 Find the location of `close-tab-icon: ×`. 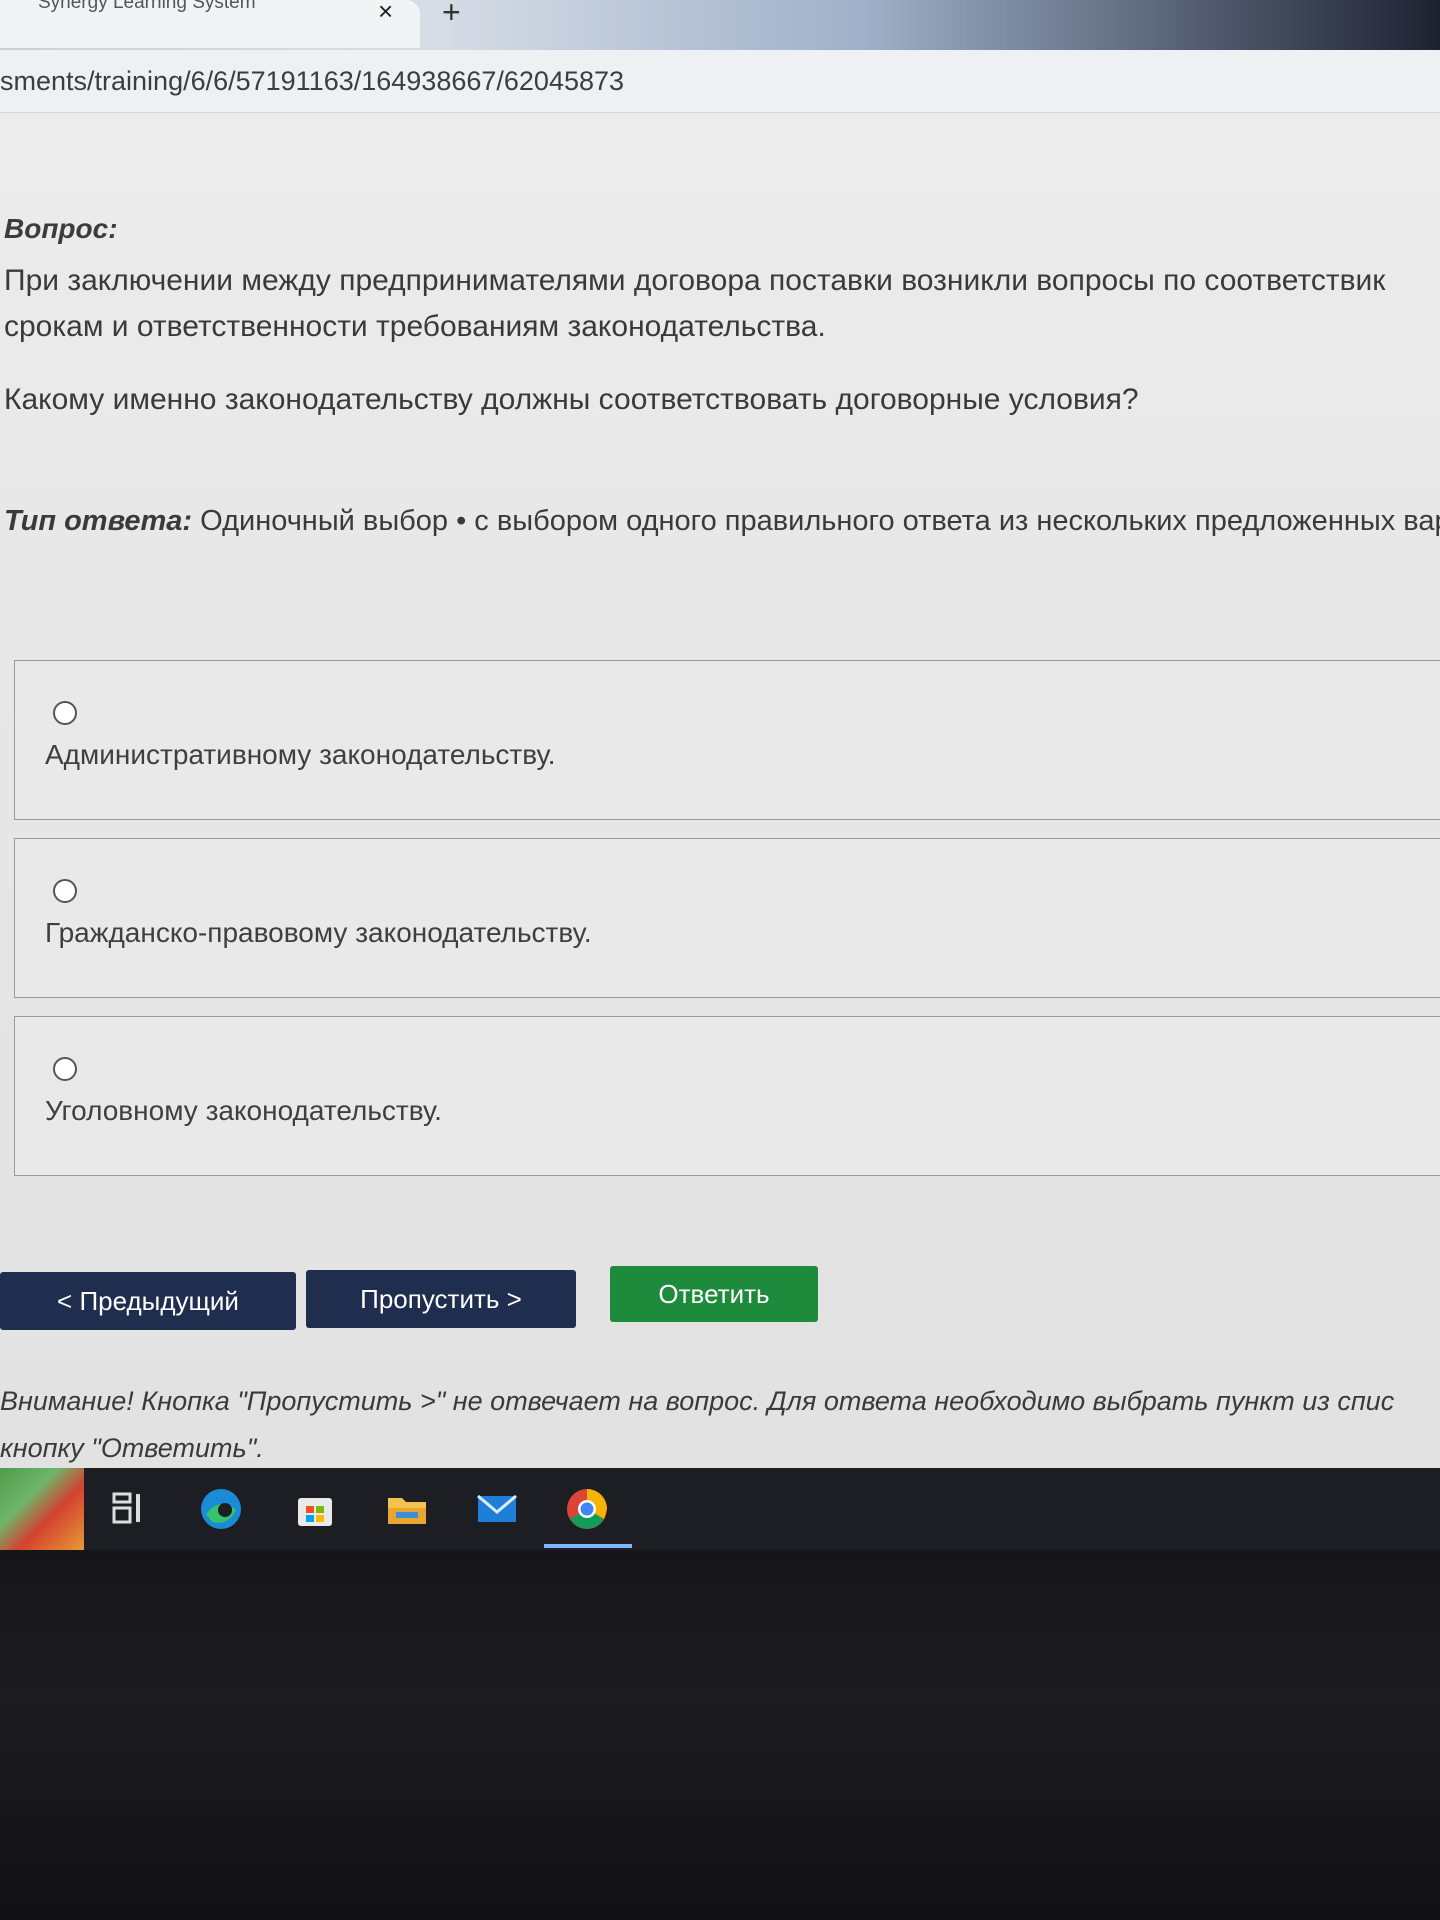

close-tab-icon: × is located at coordinates (385, 13).